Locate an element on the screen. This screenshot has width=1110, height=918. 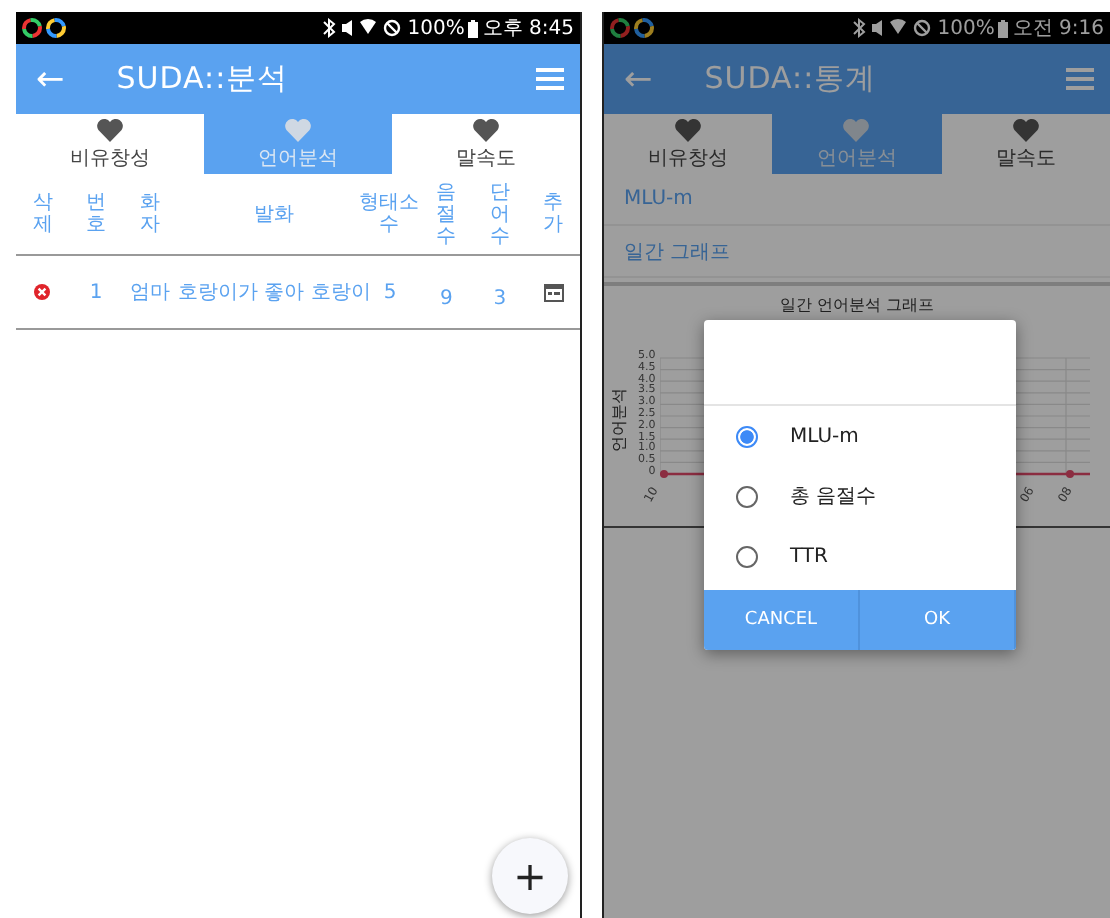
column-header: 단어수 is located at coordinates (499, 214).